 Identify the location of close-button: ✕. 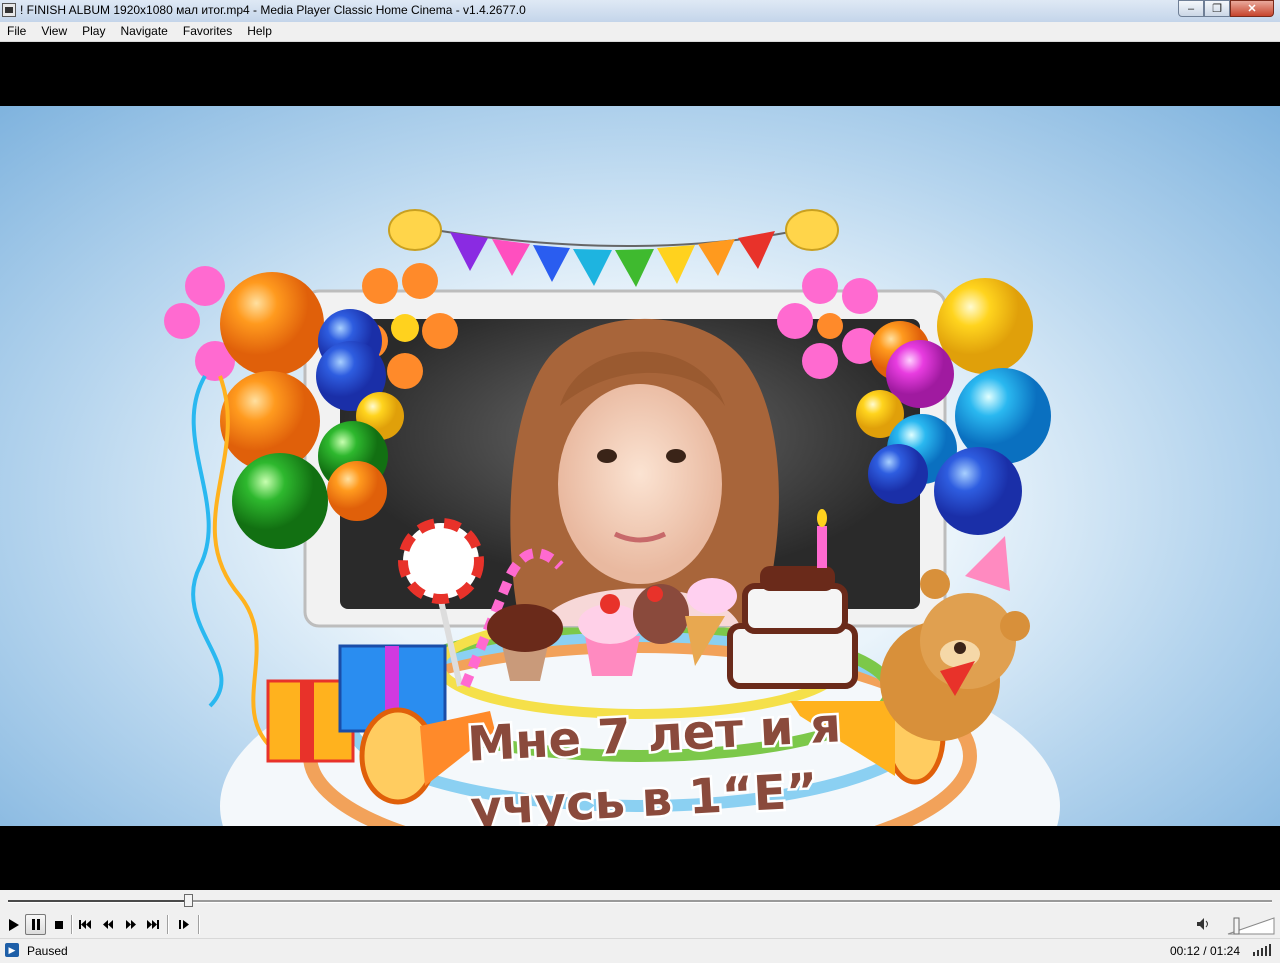
(1252, 8).